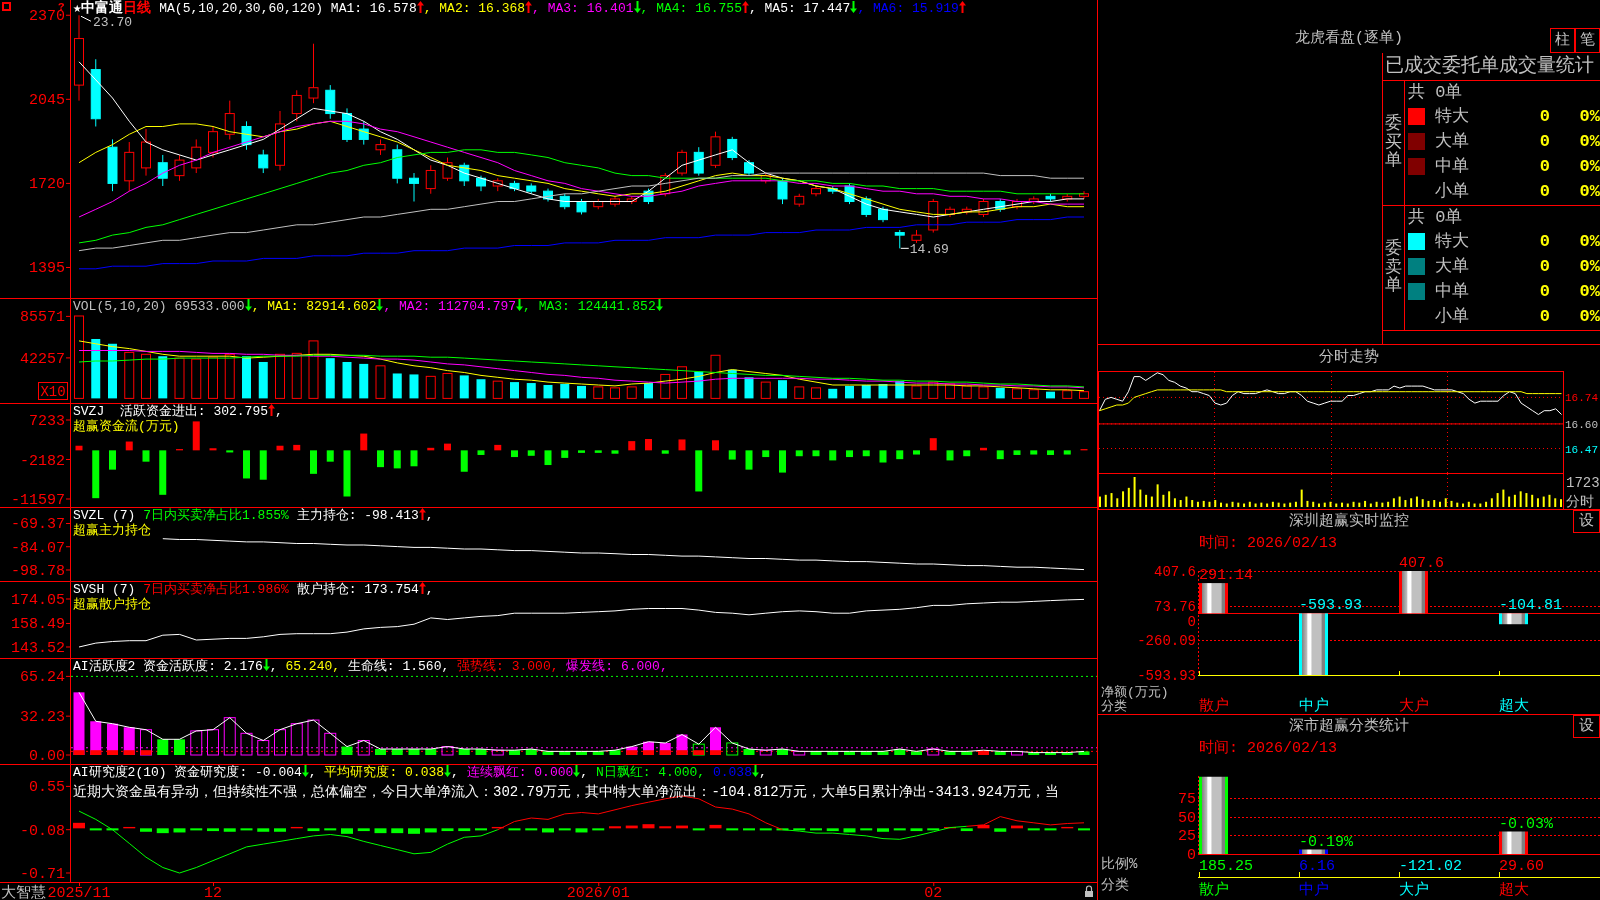  What do you see at coordinates (1187, 818) in the screenshot?
I see `y-axis-label: 50` at bounding box center [1187, 818].